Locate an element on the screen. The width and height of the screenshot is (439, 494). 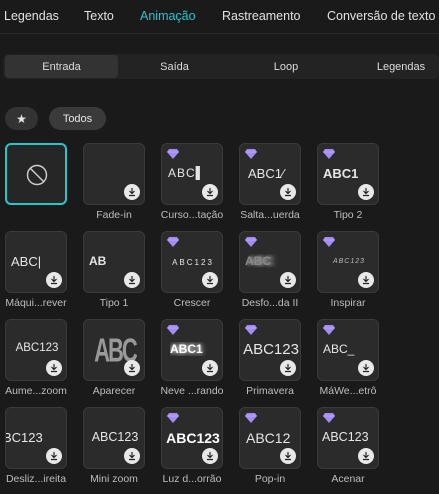
animation-tile: ABC123 Crescer is located at coordinates (192, 270).